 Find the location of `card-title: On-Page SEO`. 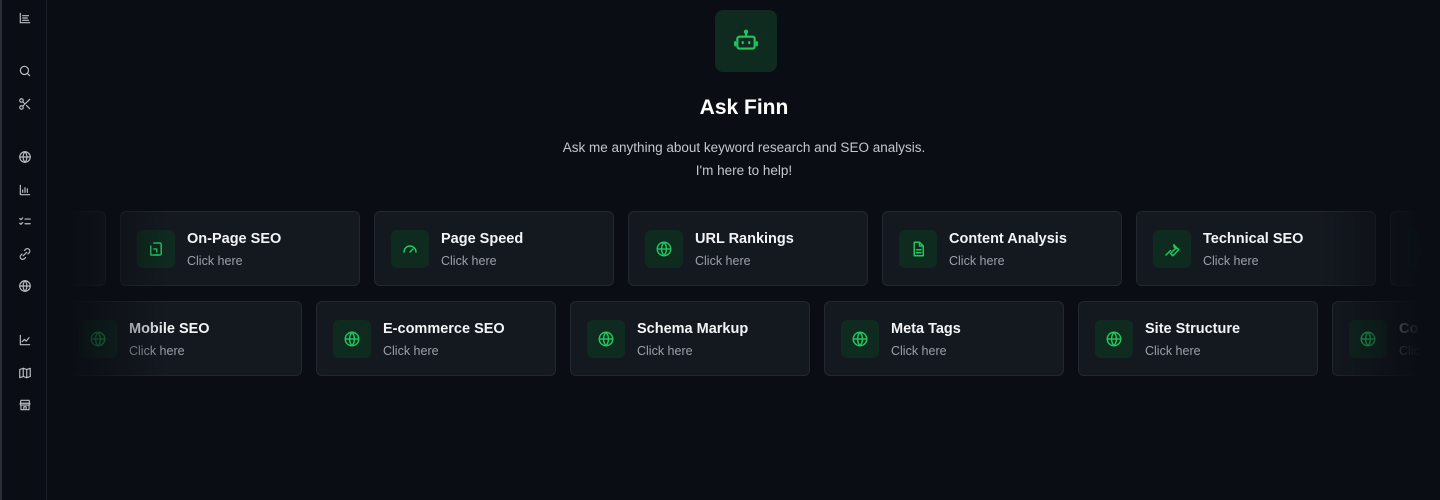

card-title: On-Page SEO is located at coordinates (234, 239).